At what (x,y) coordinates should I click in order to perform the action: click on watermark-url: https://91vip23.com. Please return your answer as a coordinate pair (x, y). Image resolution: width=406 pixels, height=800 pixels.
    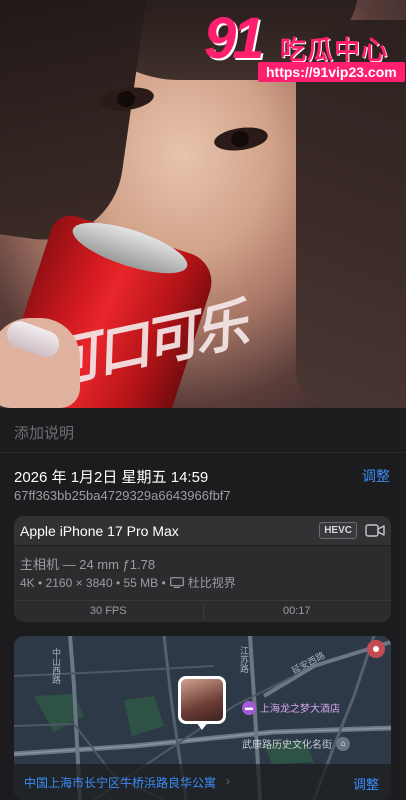
    Looking at the image, I should click on (331, 72).